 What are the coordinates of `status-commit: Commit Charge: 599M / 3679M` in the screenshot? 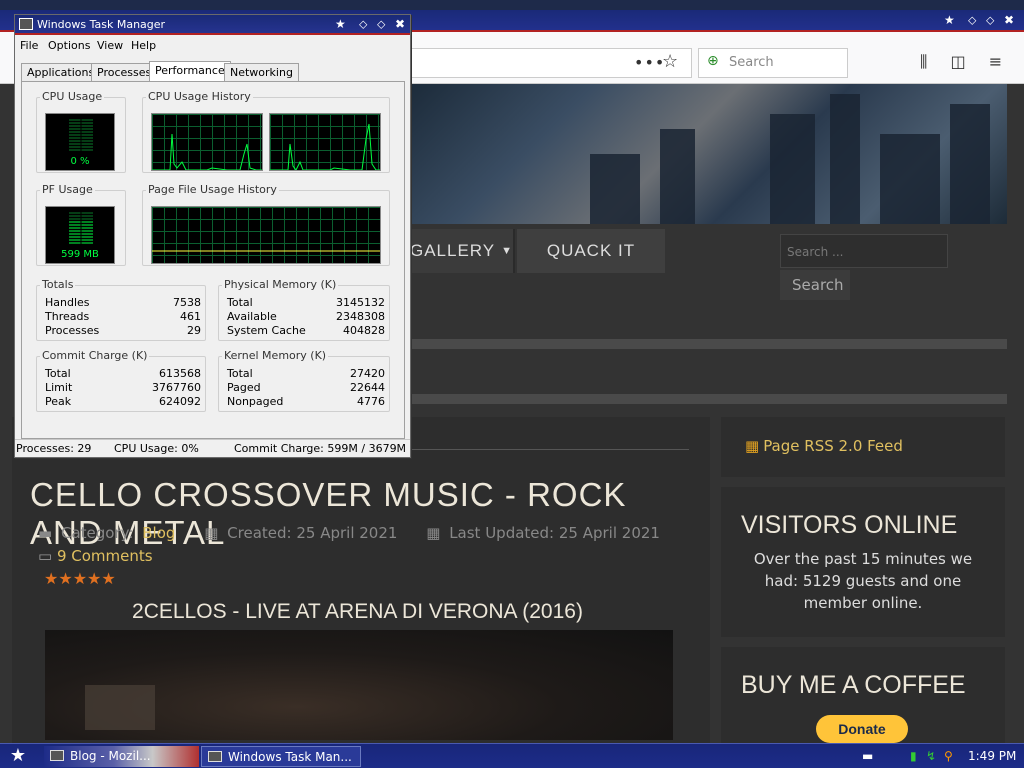 It's located at (320, 448).